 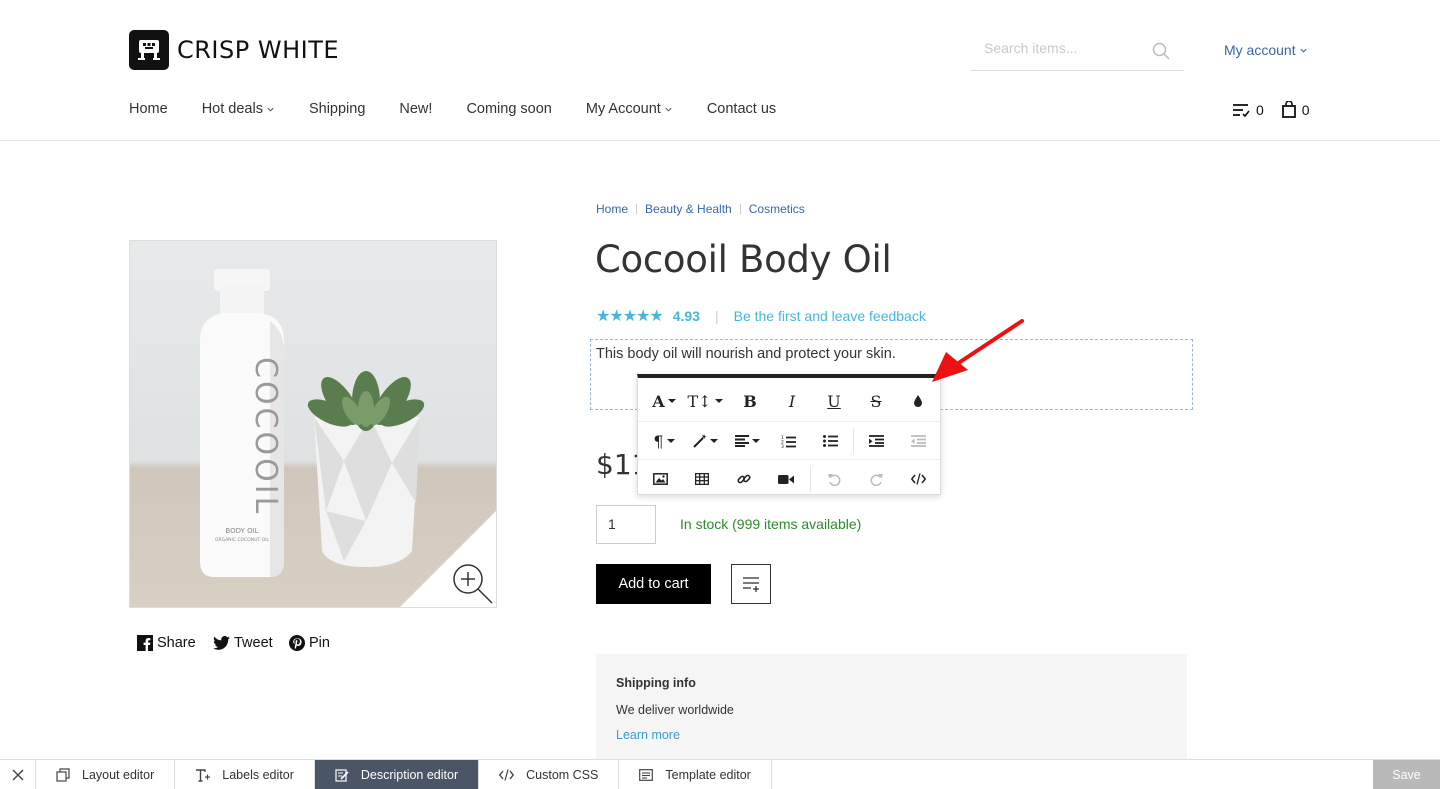 I want to click on nav-item-home: Home, so click(x=148, y=109).